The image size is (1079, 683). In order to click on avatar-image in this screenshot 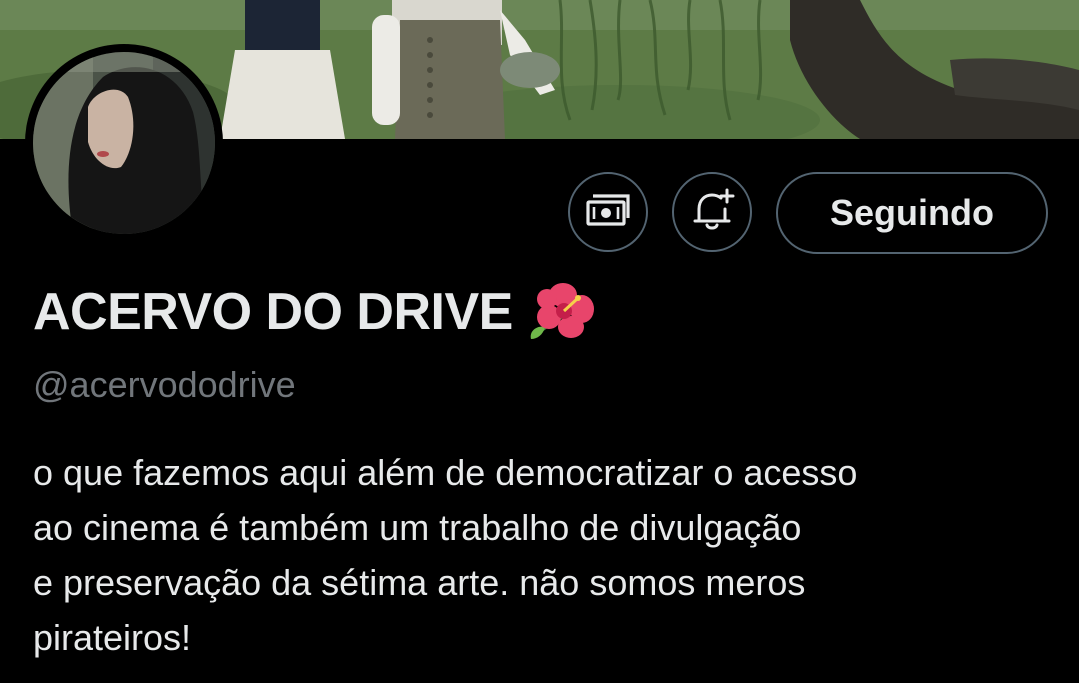, I will do `click(124, 143)`.